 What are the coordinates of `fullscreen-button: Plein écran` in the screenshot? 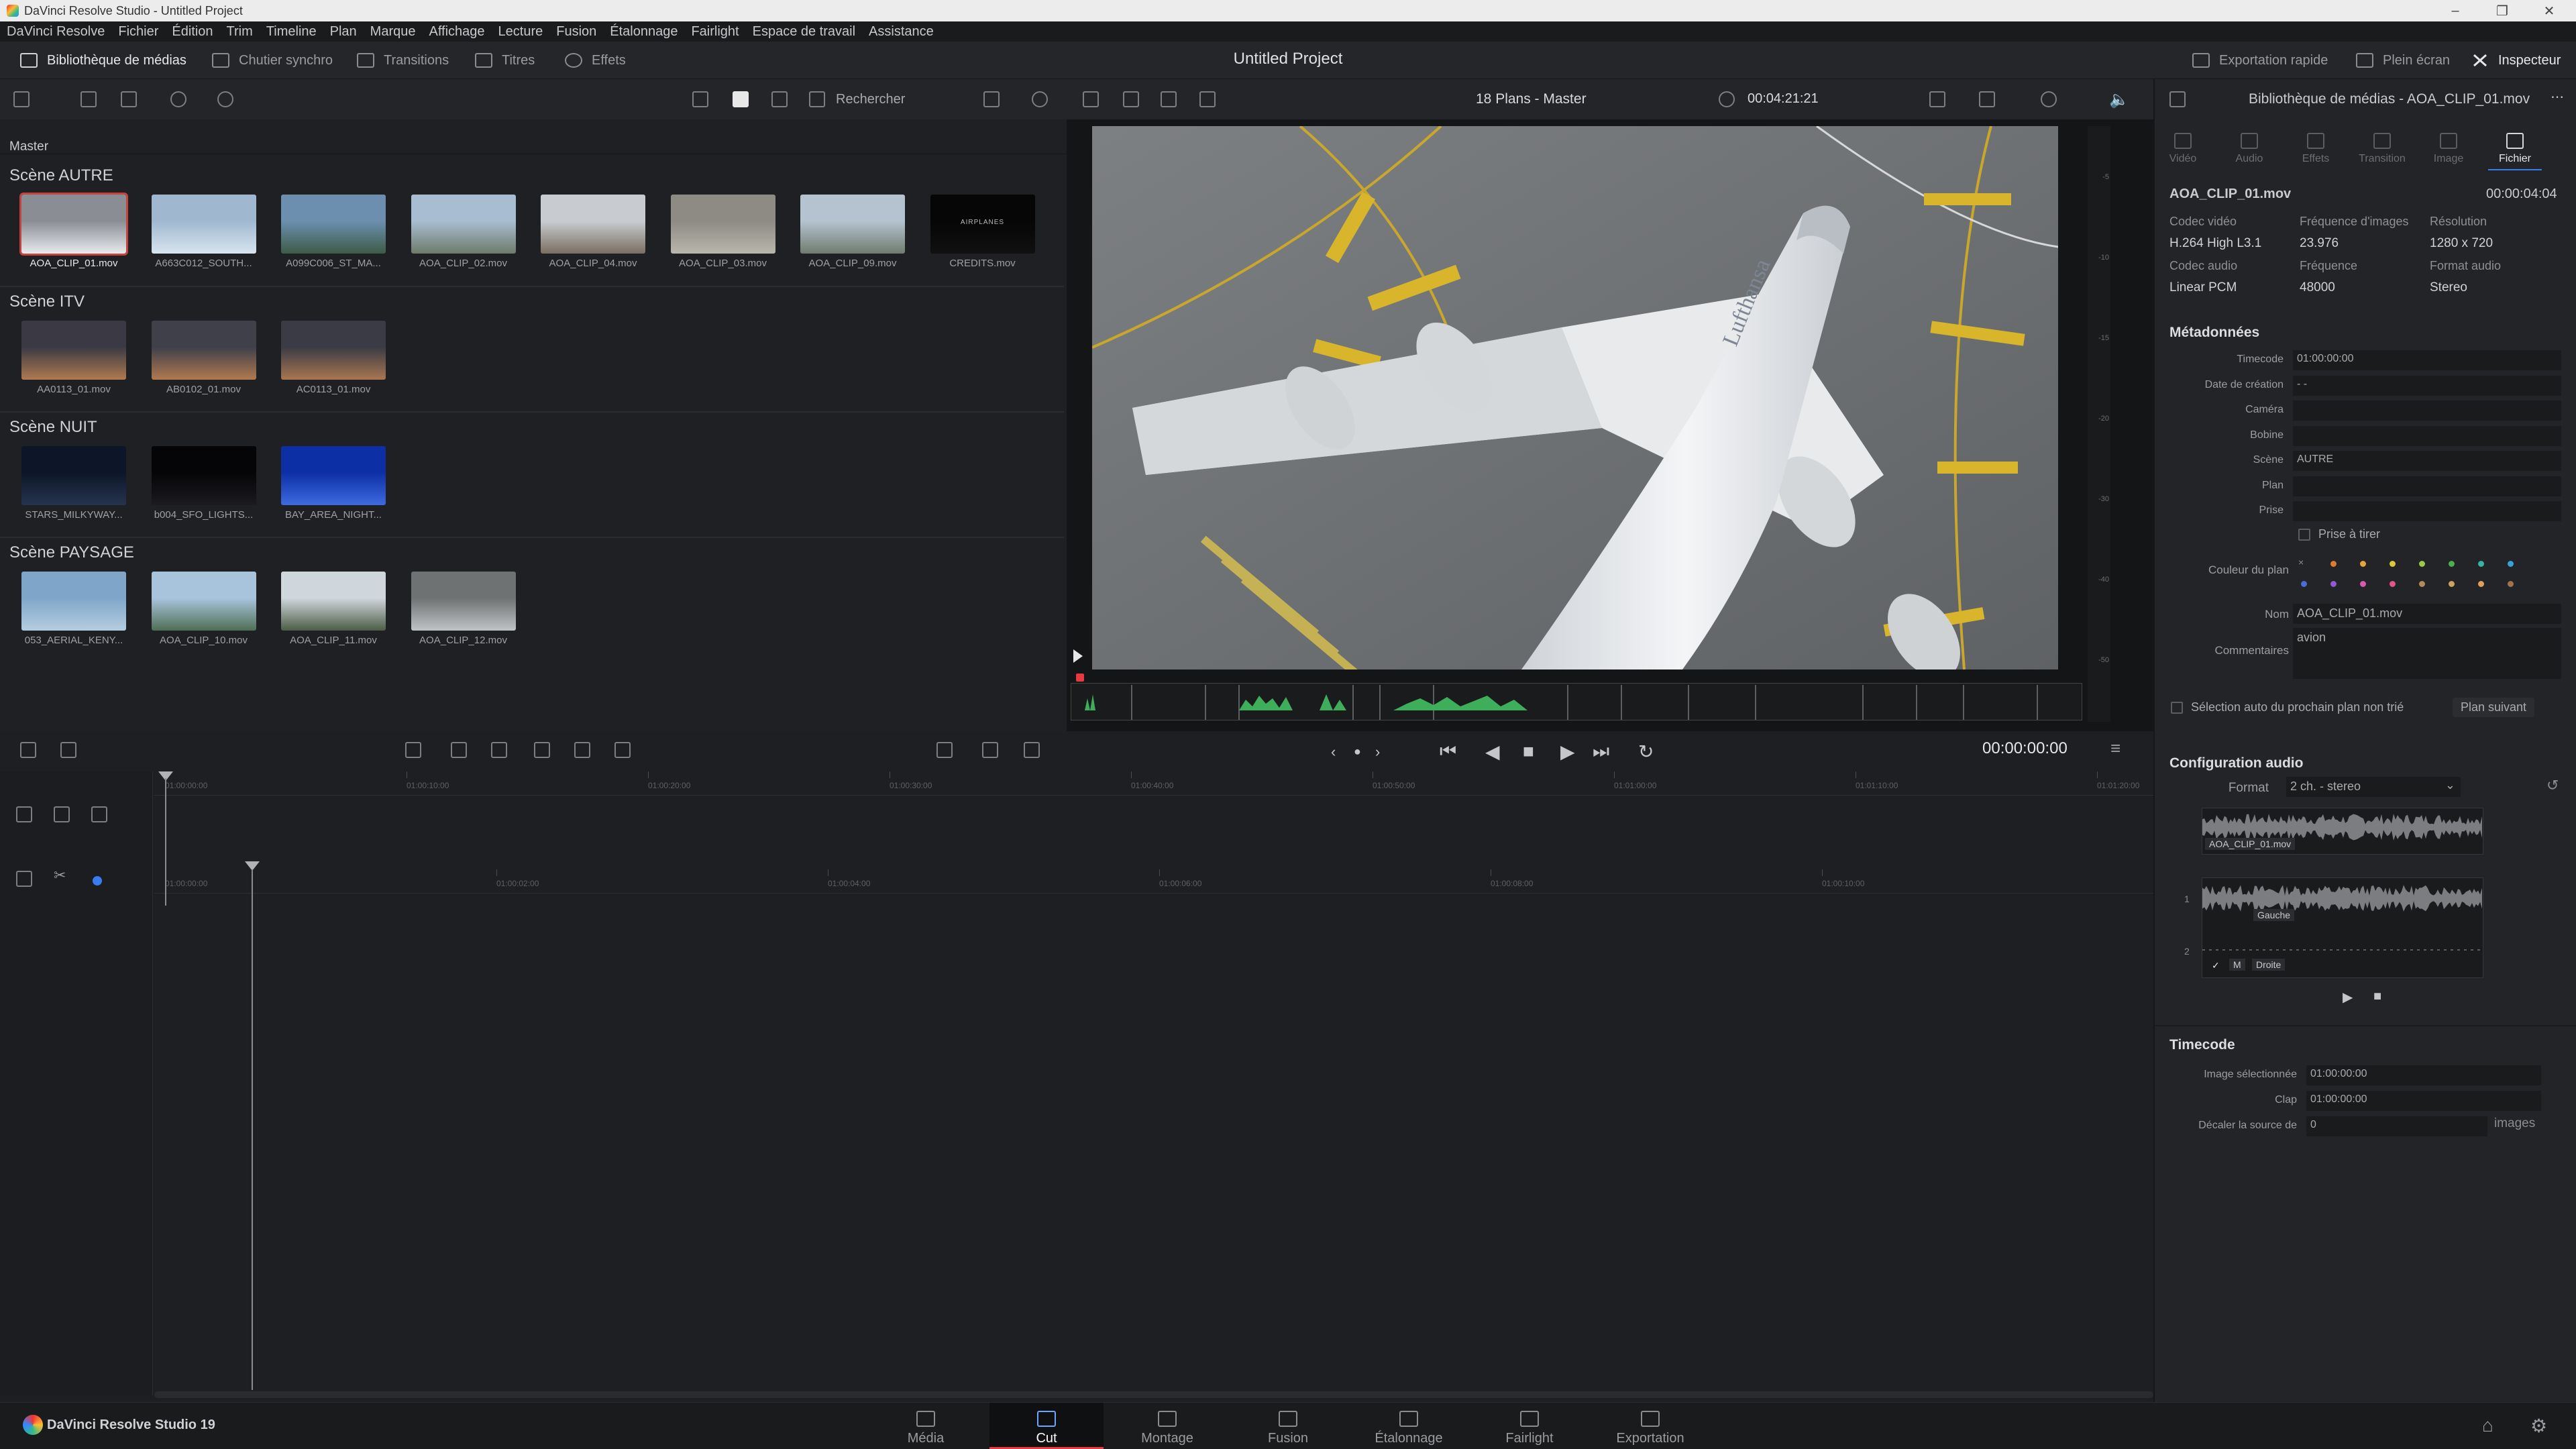 It's located at (2403, 60).